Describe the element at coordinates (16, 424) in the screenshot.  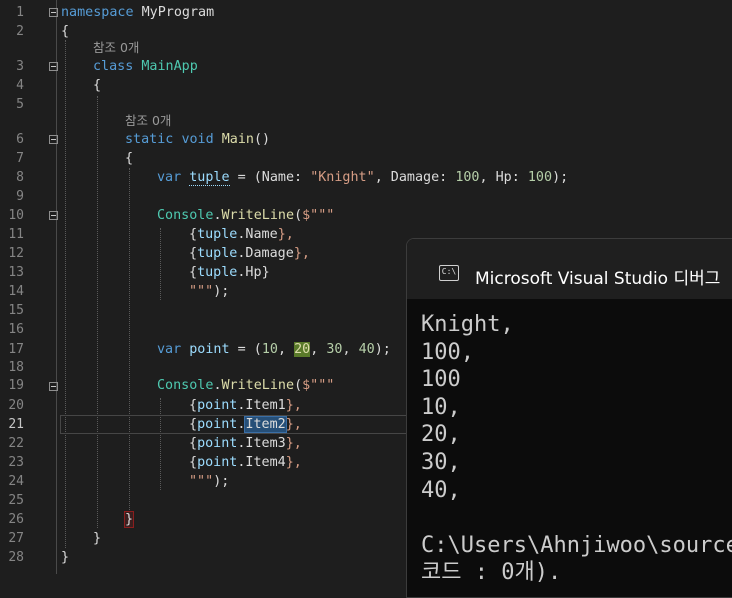
I see `line-number: 21` at that location.